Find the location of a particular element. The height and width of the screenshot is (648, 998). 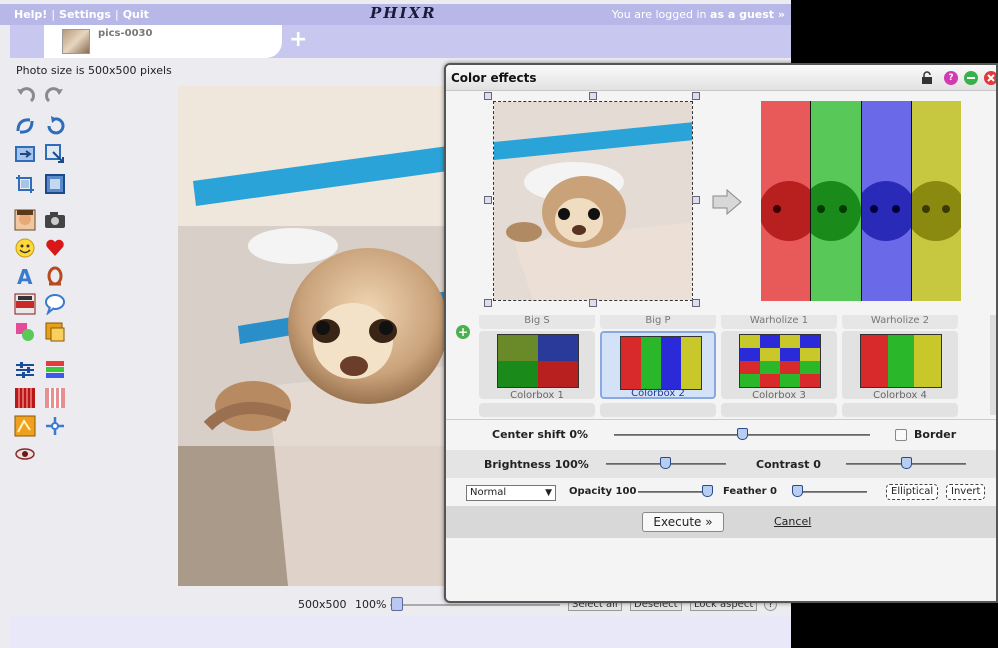

crop-handle-bottom is located at coordinates (593, 303).